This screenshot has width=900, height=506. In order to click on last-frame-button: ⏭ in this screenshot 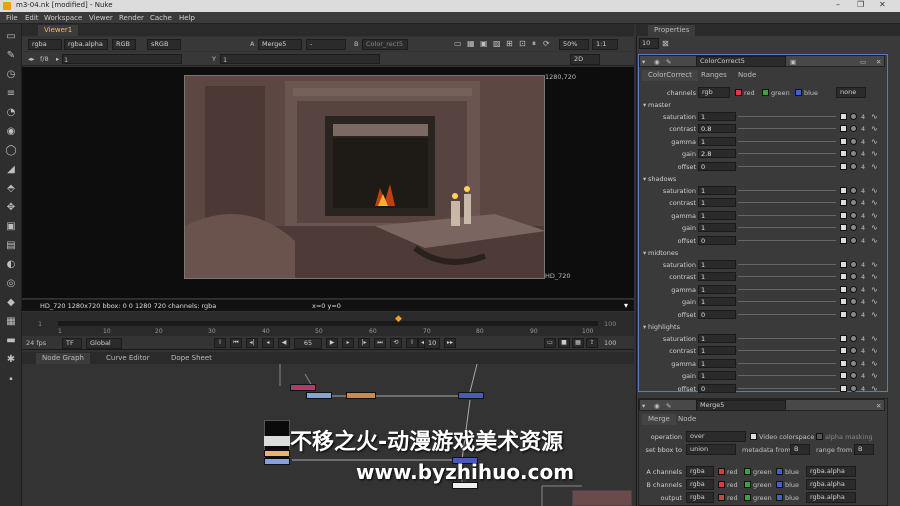, I will do `click(380, 343)`.